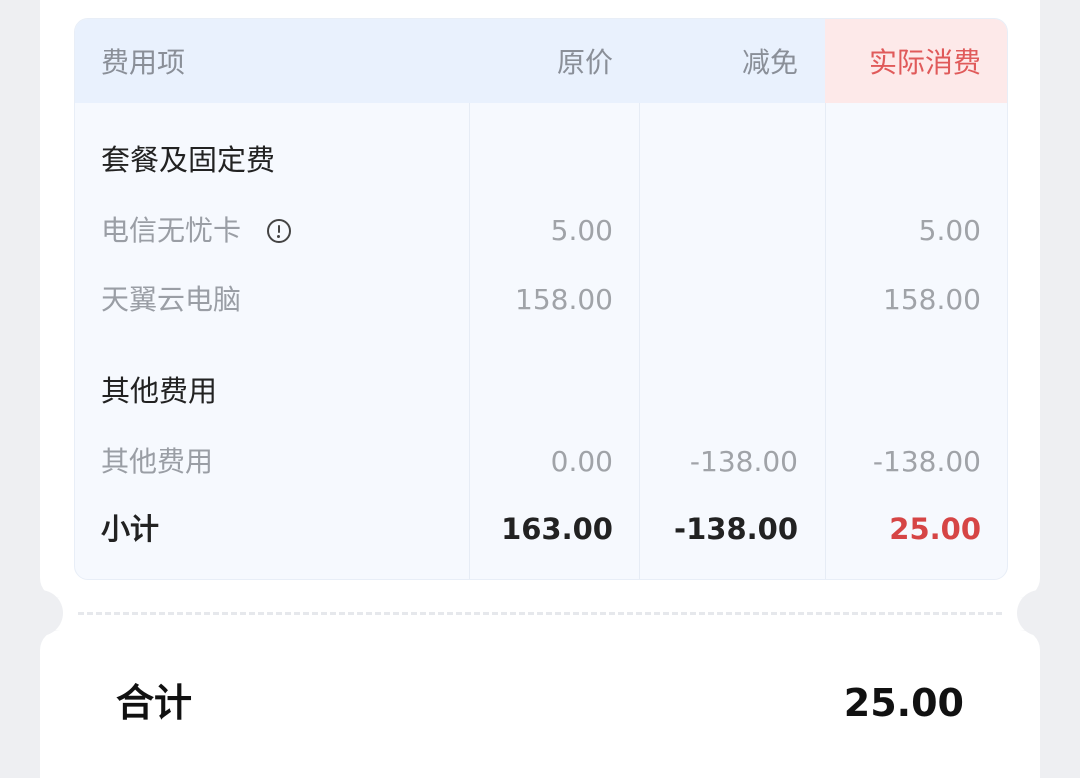 This screenshot has height=778, width=1080. Describe the element at coordinates (171, 230) in the screenshot. I see `fee-item-name: 电信无忧卡` at that location.